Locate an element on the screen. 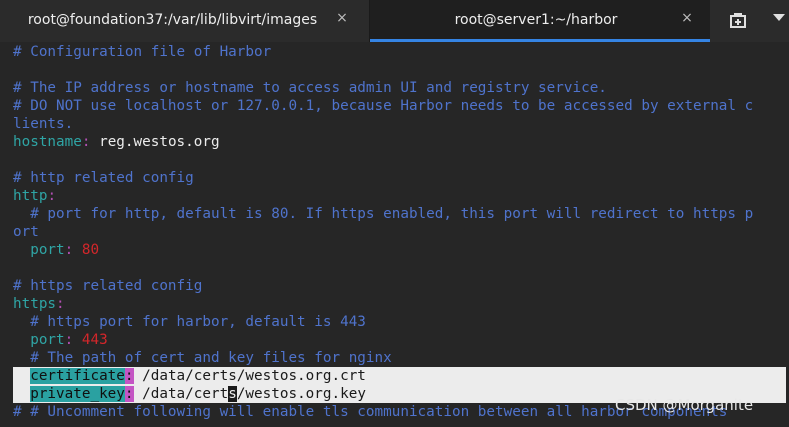 This screenshot has width=789, height=427. config-value: /data/cert is located at coordinates (181, 394).